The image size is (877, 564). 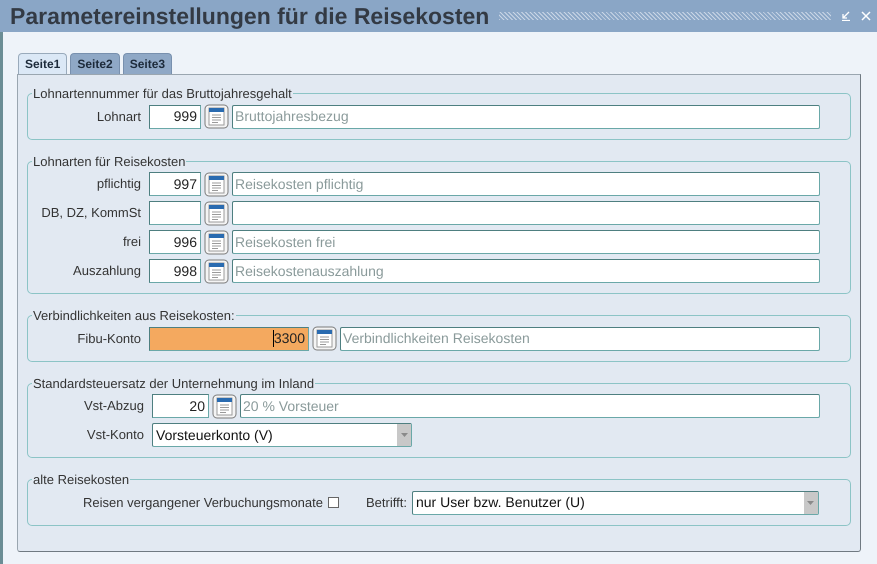 What do you see at coordinates (107, 271) in the screenshot?
I see `field-label: Auszahlung` at bounding box center [107, 271].